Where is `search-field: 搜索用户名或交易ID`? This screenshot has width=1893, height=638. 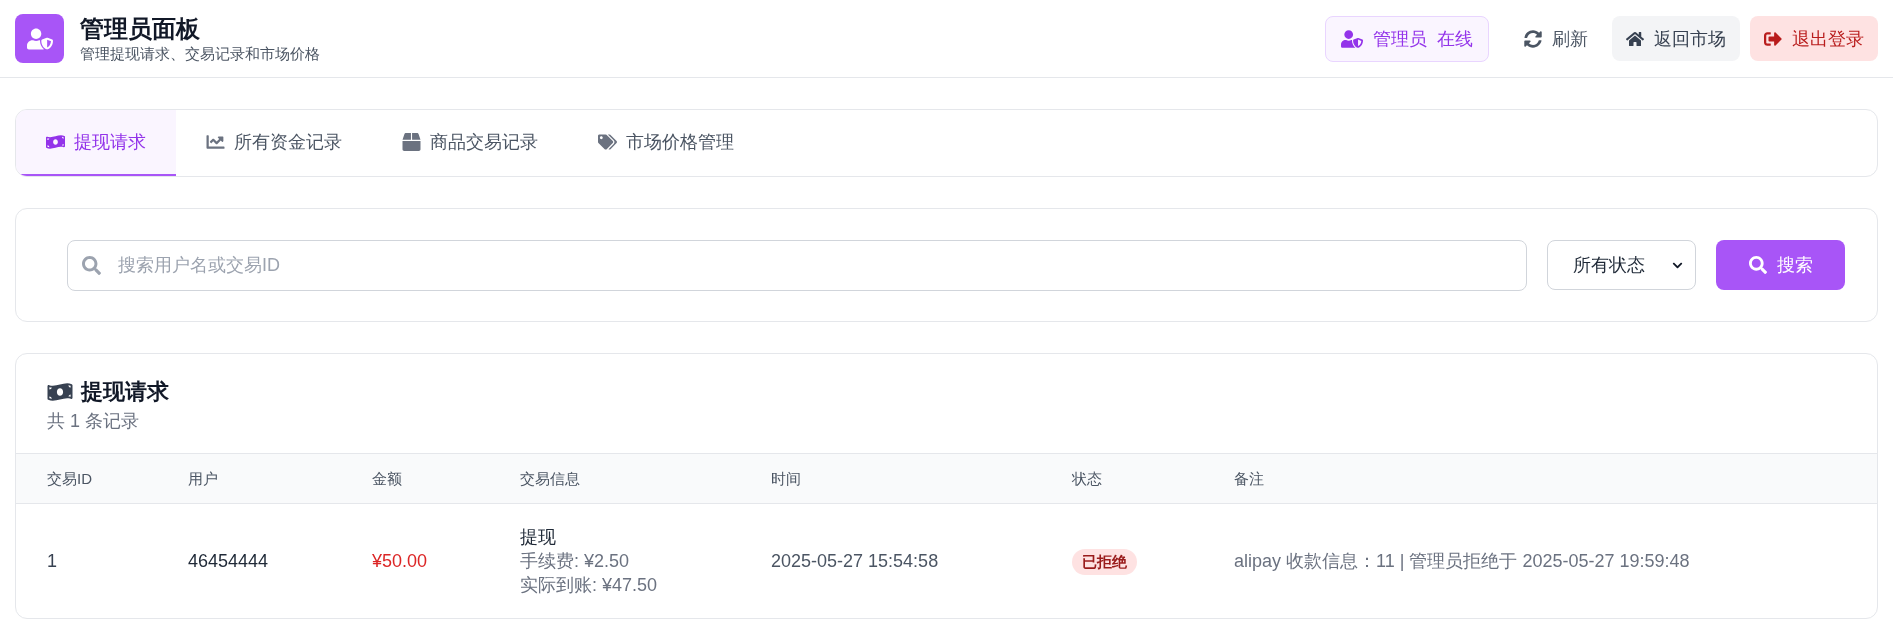 search-field: 搜索用户名或交易ID is located at coordinates (797, 265).